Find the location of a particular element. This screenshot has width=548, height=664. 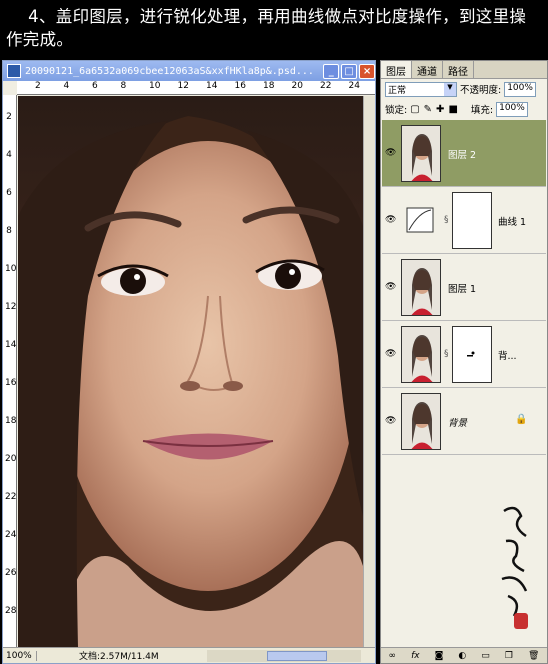

fx-icon: fx is located at coordinates (415, 656).